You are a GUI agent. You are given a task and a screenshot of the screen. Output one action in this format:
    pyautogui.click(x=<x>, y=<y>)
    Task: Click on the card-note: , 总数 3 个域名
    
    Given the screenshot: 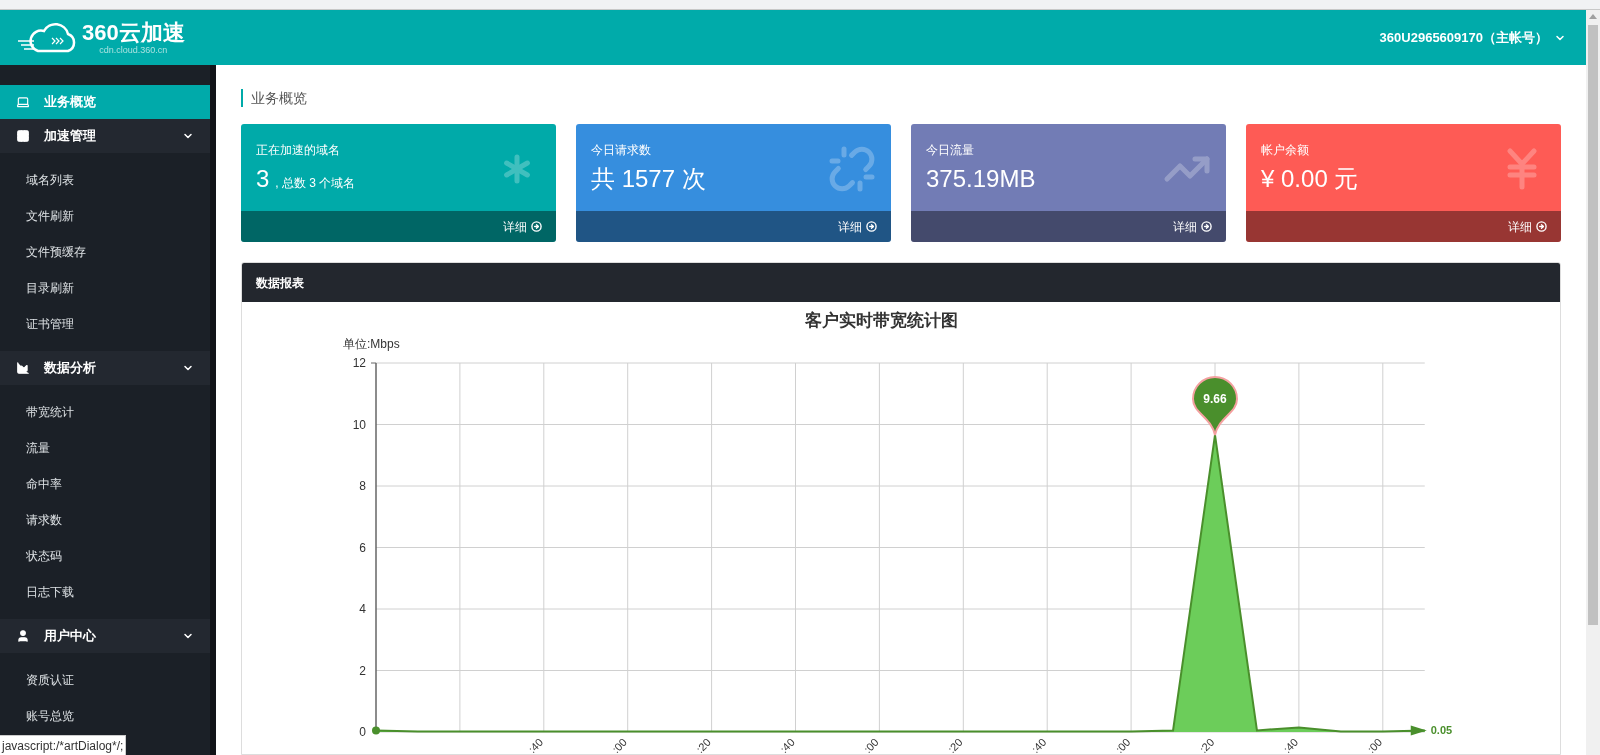 What is the action you would take?
    pyautogui.click(x=315, y=183)
    